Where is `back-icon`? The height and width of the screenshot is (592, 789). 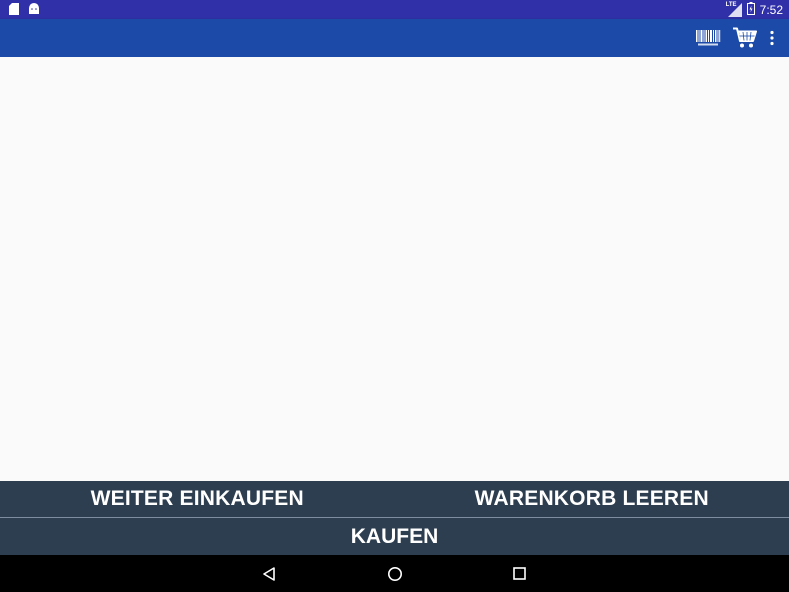
back-icon is located at coordinates (269, 573).